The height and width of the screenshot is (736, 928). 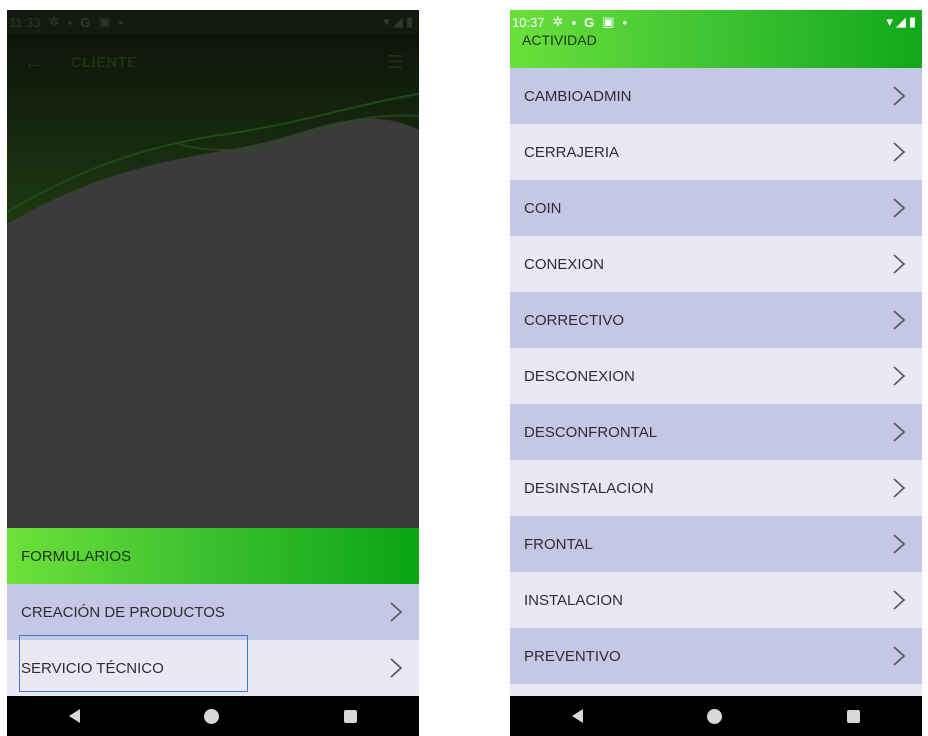 I want to click on list-item-label: CERRAJERIA, so click(x=572, y=152).